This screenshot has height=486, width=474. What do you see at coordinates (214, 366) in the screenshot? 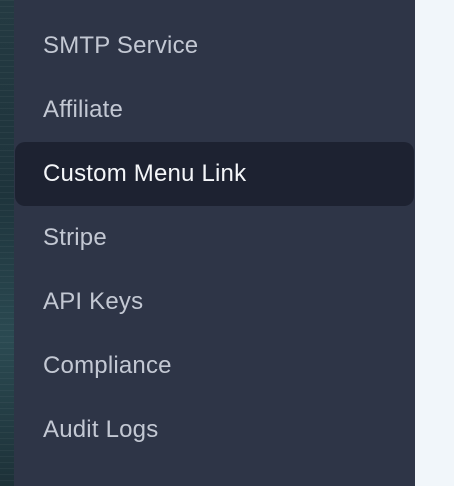
I see `sidebar-item-compliance: Compliance` at bounding box center [214, 366].